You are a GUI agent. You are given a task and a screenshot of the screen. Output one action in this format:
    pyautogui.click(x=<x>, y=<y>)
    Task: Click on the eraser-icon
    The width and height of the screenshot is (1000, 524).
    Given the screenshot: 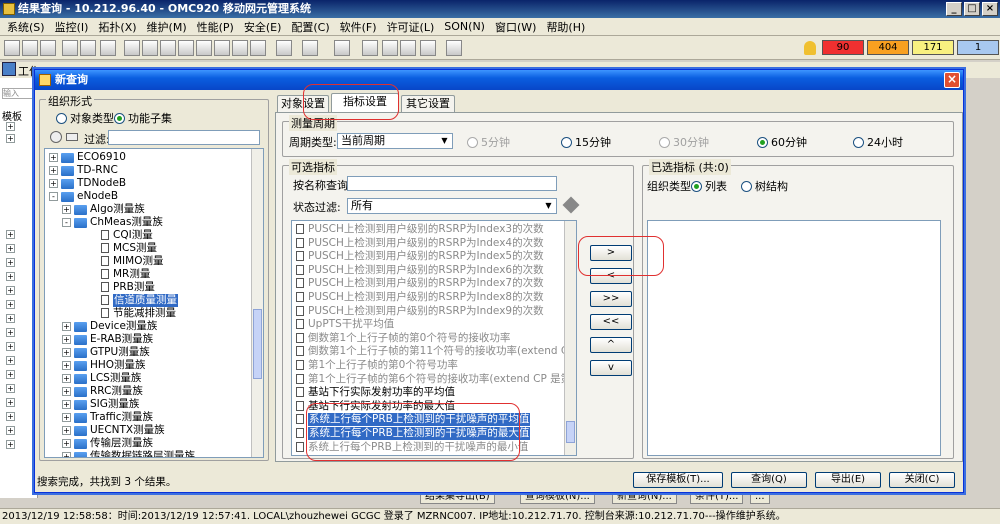 What is the action you would take?
    pyautogui.click(x=571, y=205)
    